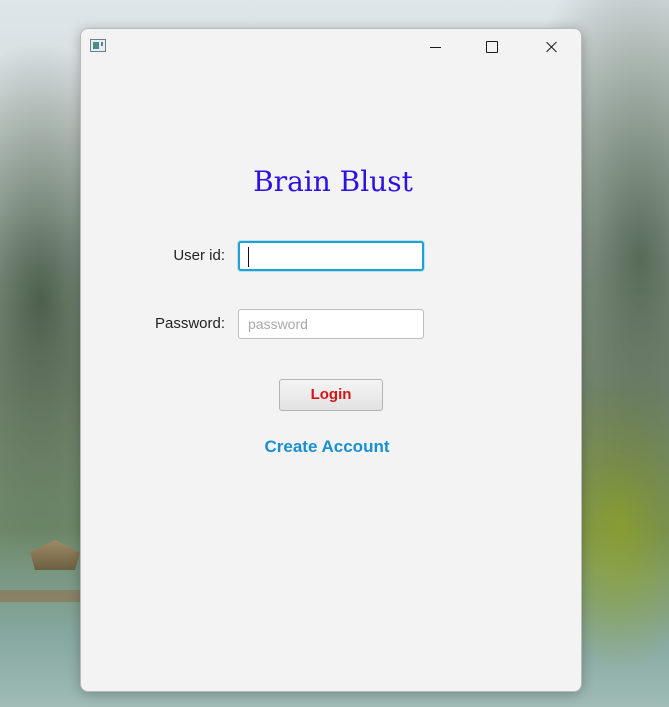  Describe the element at coordinates (278, 324) in the screenshot. I see `password-placeholder: password` at that location.